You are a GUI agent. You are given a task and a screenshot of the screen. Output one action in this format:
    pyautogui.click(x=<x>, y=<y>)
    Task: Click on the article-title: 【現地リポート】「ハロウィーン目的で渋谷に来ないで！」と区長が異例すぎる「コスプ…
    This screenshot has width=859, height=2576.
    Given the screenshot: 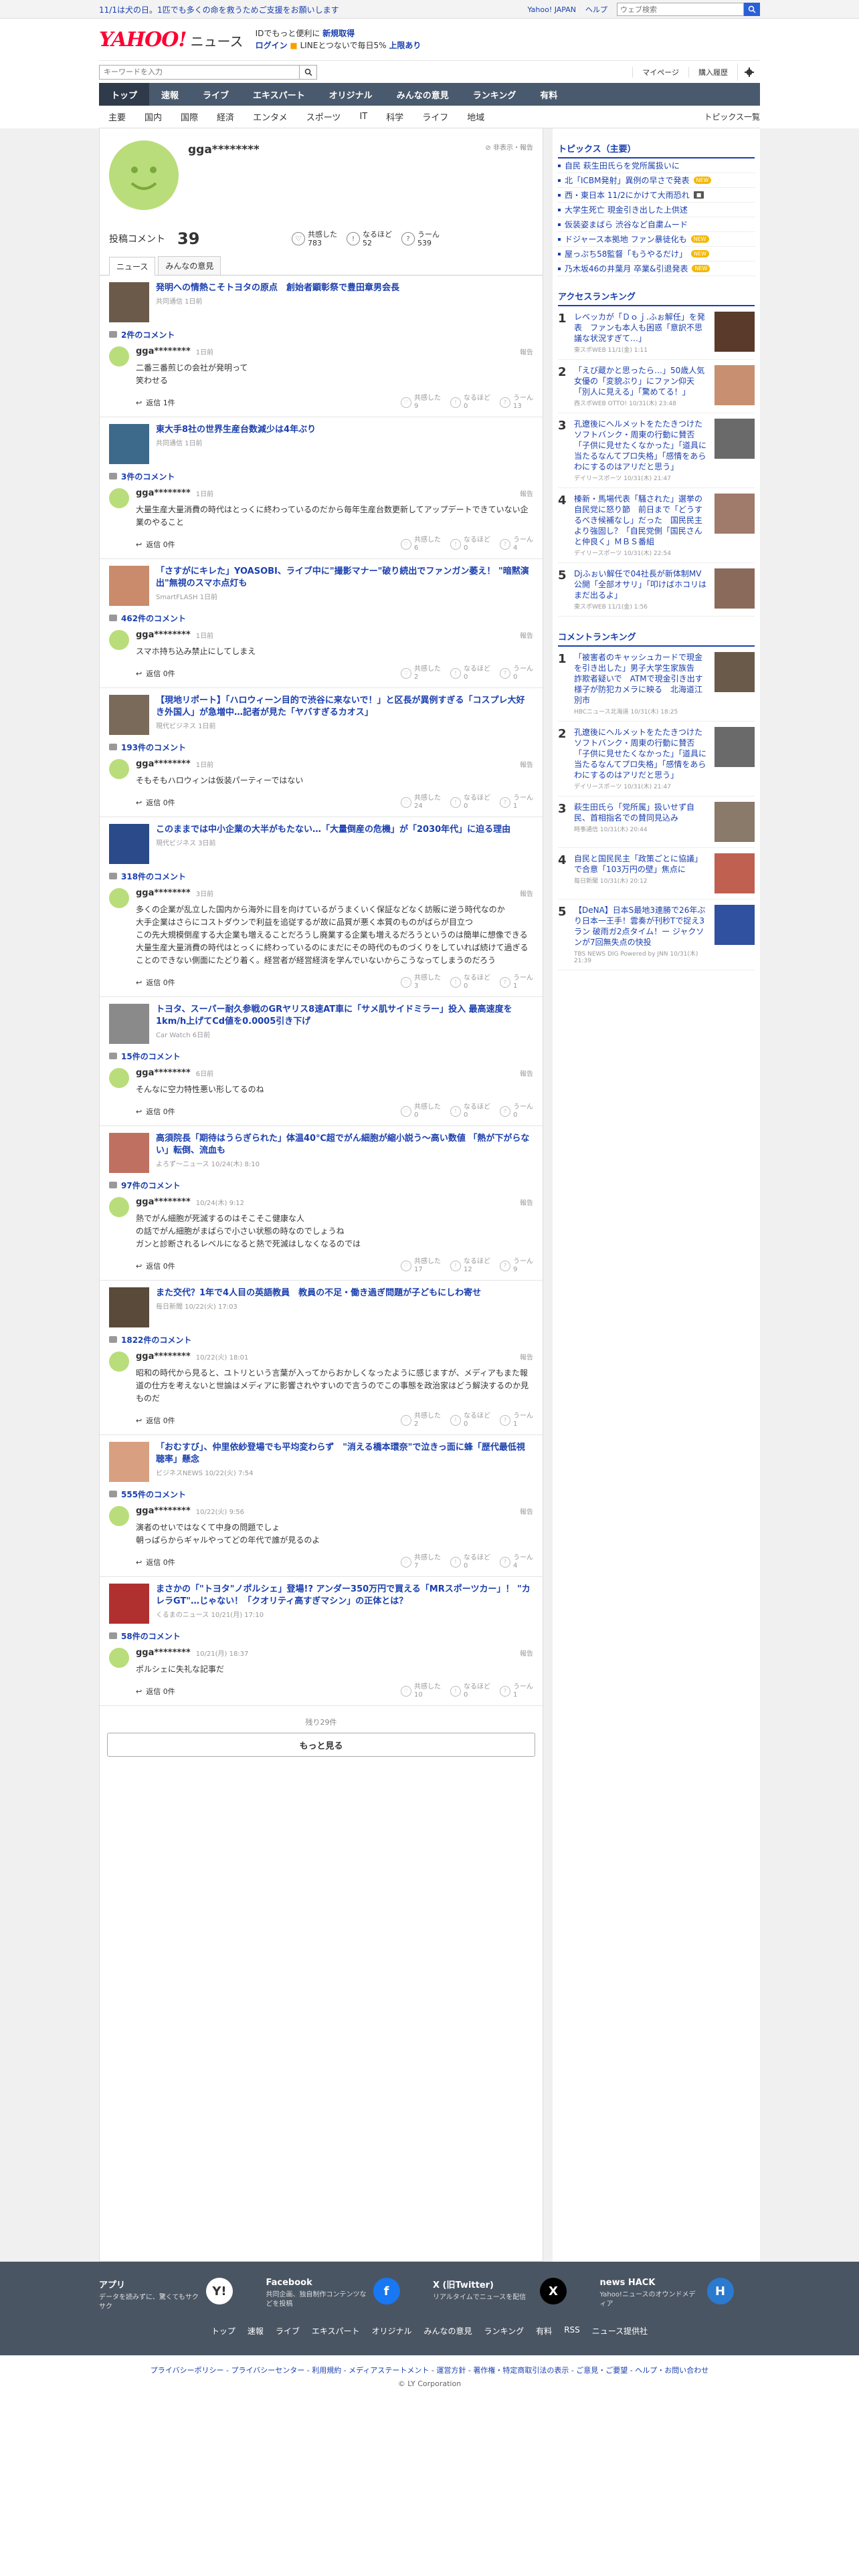 What is the action you would take?
    pyautogui.click(x=345, y=707)
    